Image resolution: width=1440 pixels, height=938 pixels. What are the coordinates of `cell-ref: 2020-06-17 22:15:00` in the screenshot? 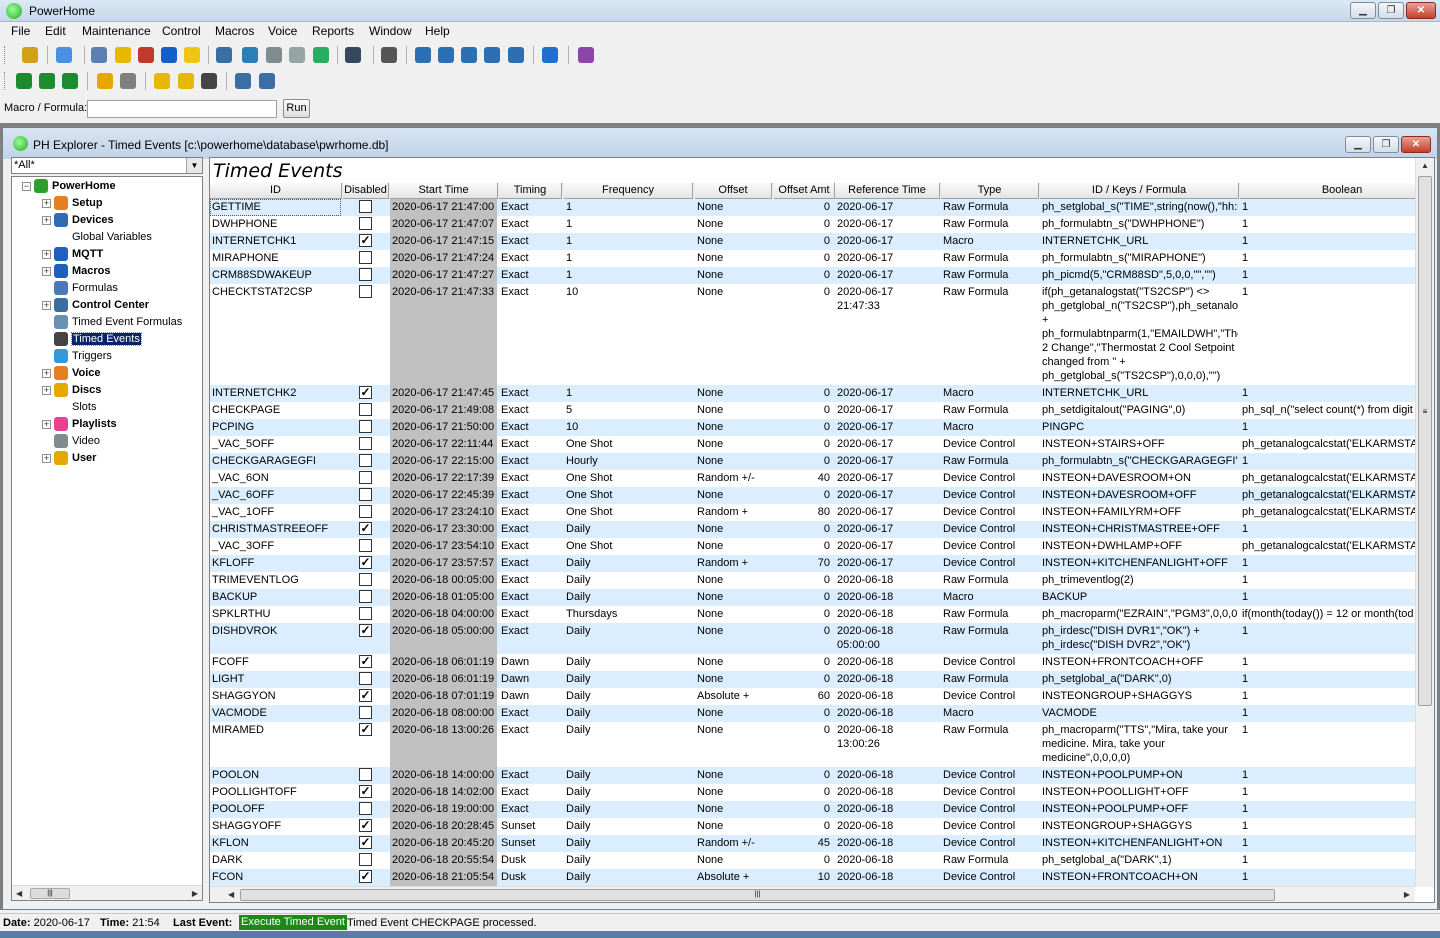 It's located at (887, 461).